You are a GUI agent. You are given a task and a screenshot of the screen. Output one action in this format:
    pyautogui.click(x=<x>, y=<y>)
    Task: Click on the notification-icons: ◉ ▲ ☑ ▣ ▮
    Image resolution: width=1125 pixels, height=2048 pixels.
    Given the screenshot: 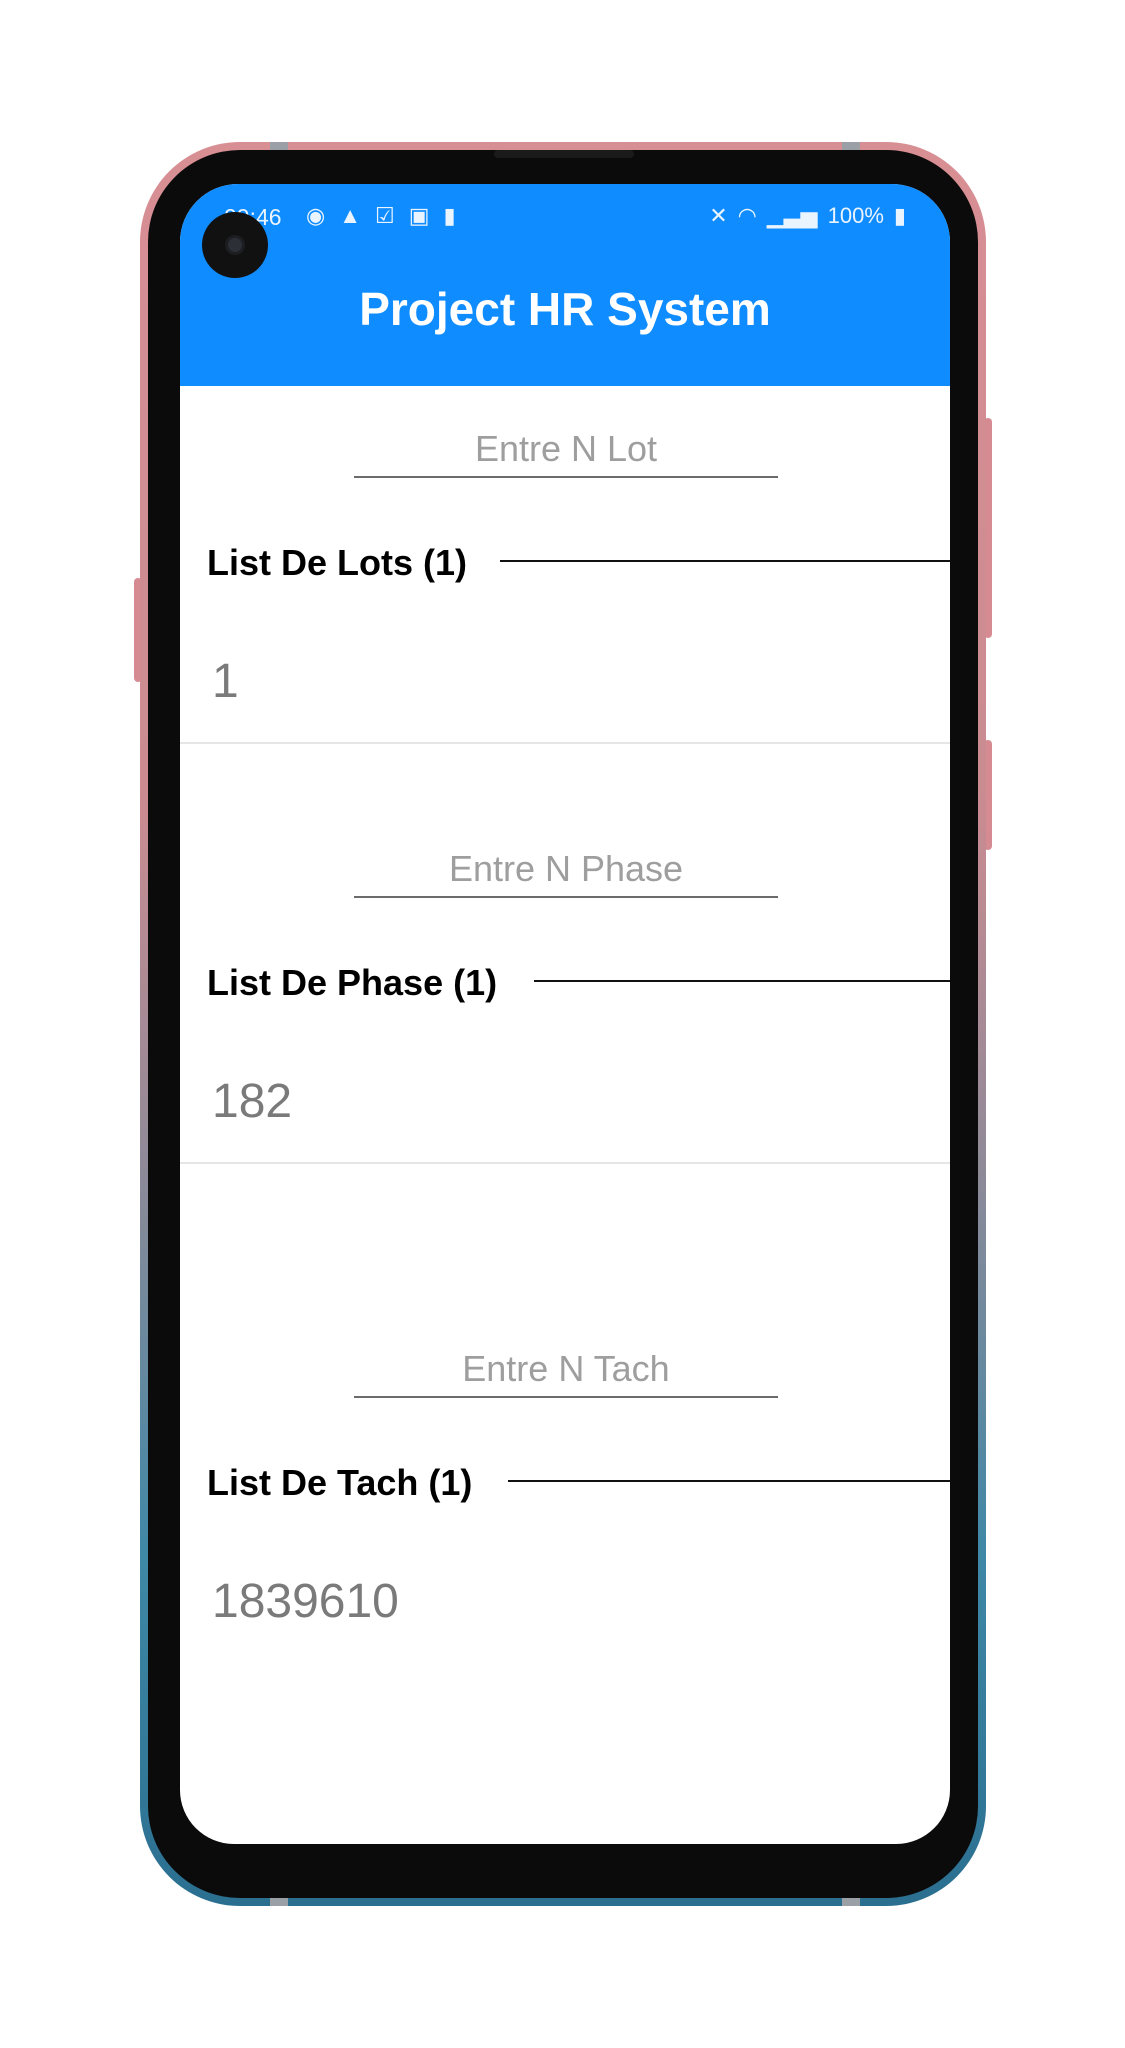 What is the action you would take?
    pyautogui.click(x=381, y=216)
    